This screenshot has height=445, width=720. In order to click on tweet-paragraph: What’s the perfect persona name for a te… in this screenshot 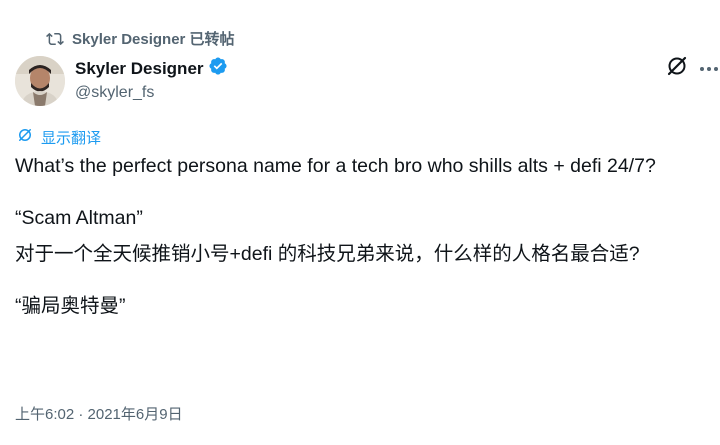, I will do `click(335, 166)`.